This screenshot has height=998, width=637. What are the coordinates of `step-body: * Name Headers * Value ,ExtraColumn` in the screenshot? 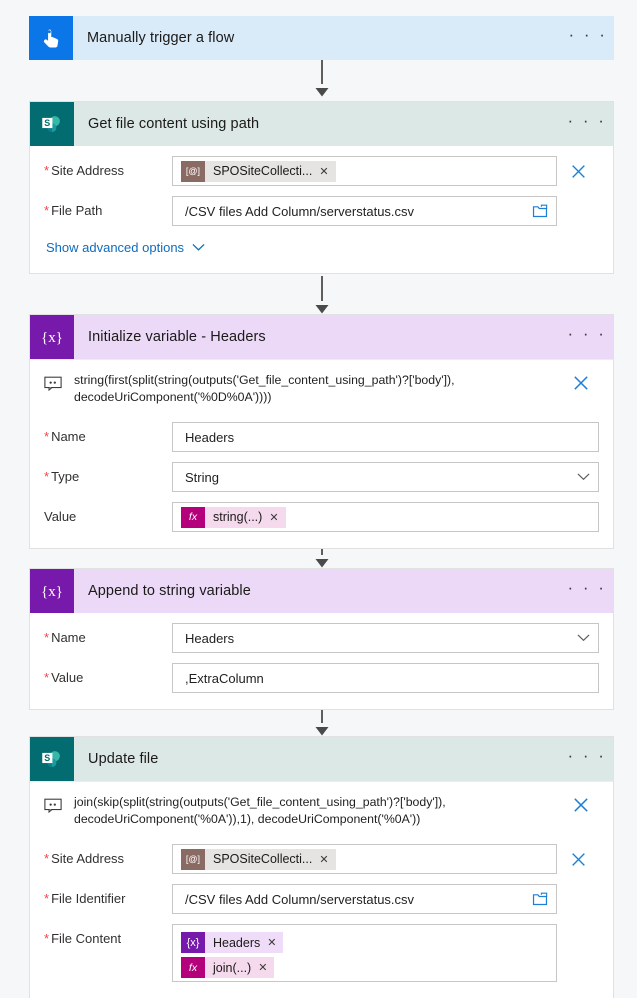 It's located at (321, 661).